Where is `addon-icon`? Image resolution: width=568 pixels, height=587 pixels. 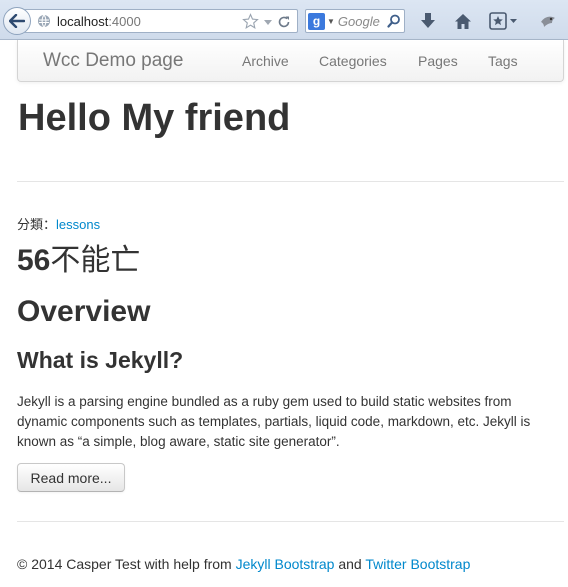 addon-icon is located at coordinates (548, 21).